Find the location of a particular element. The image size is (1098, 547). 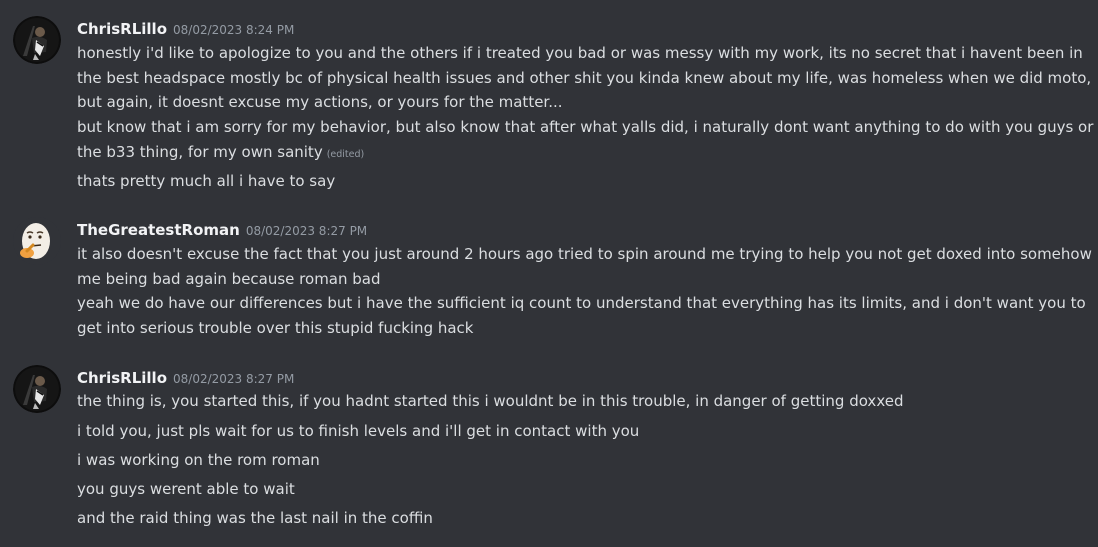

timestamp: 08/02/2023 8:24 PM is located at coordinates (233, 30).